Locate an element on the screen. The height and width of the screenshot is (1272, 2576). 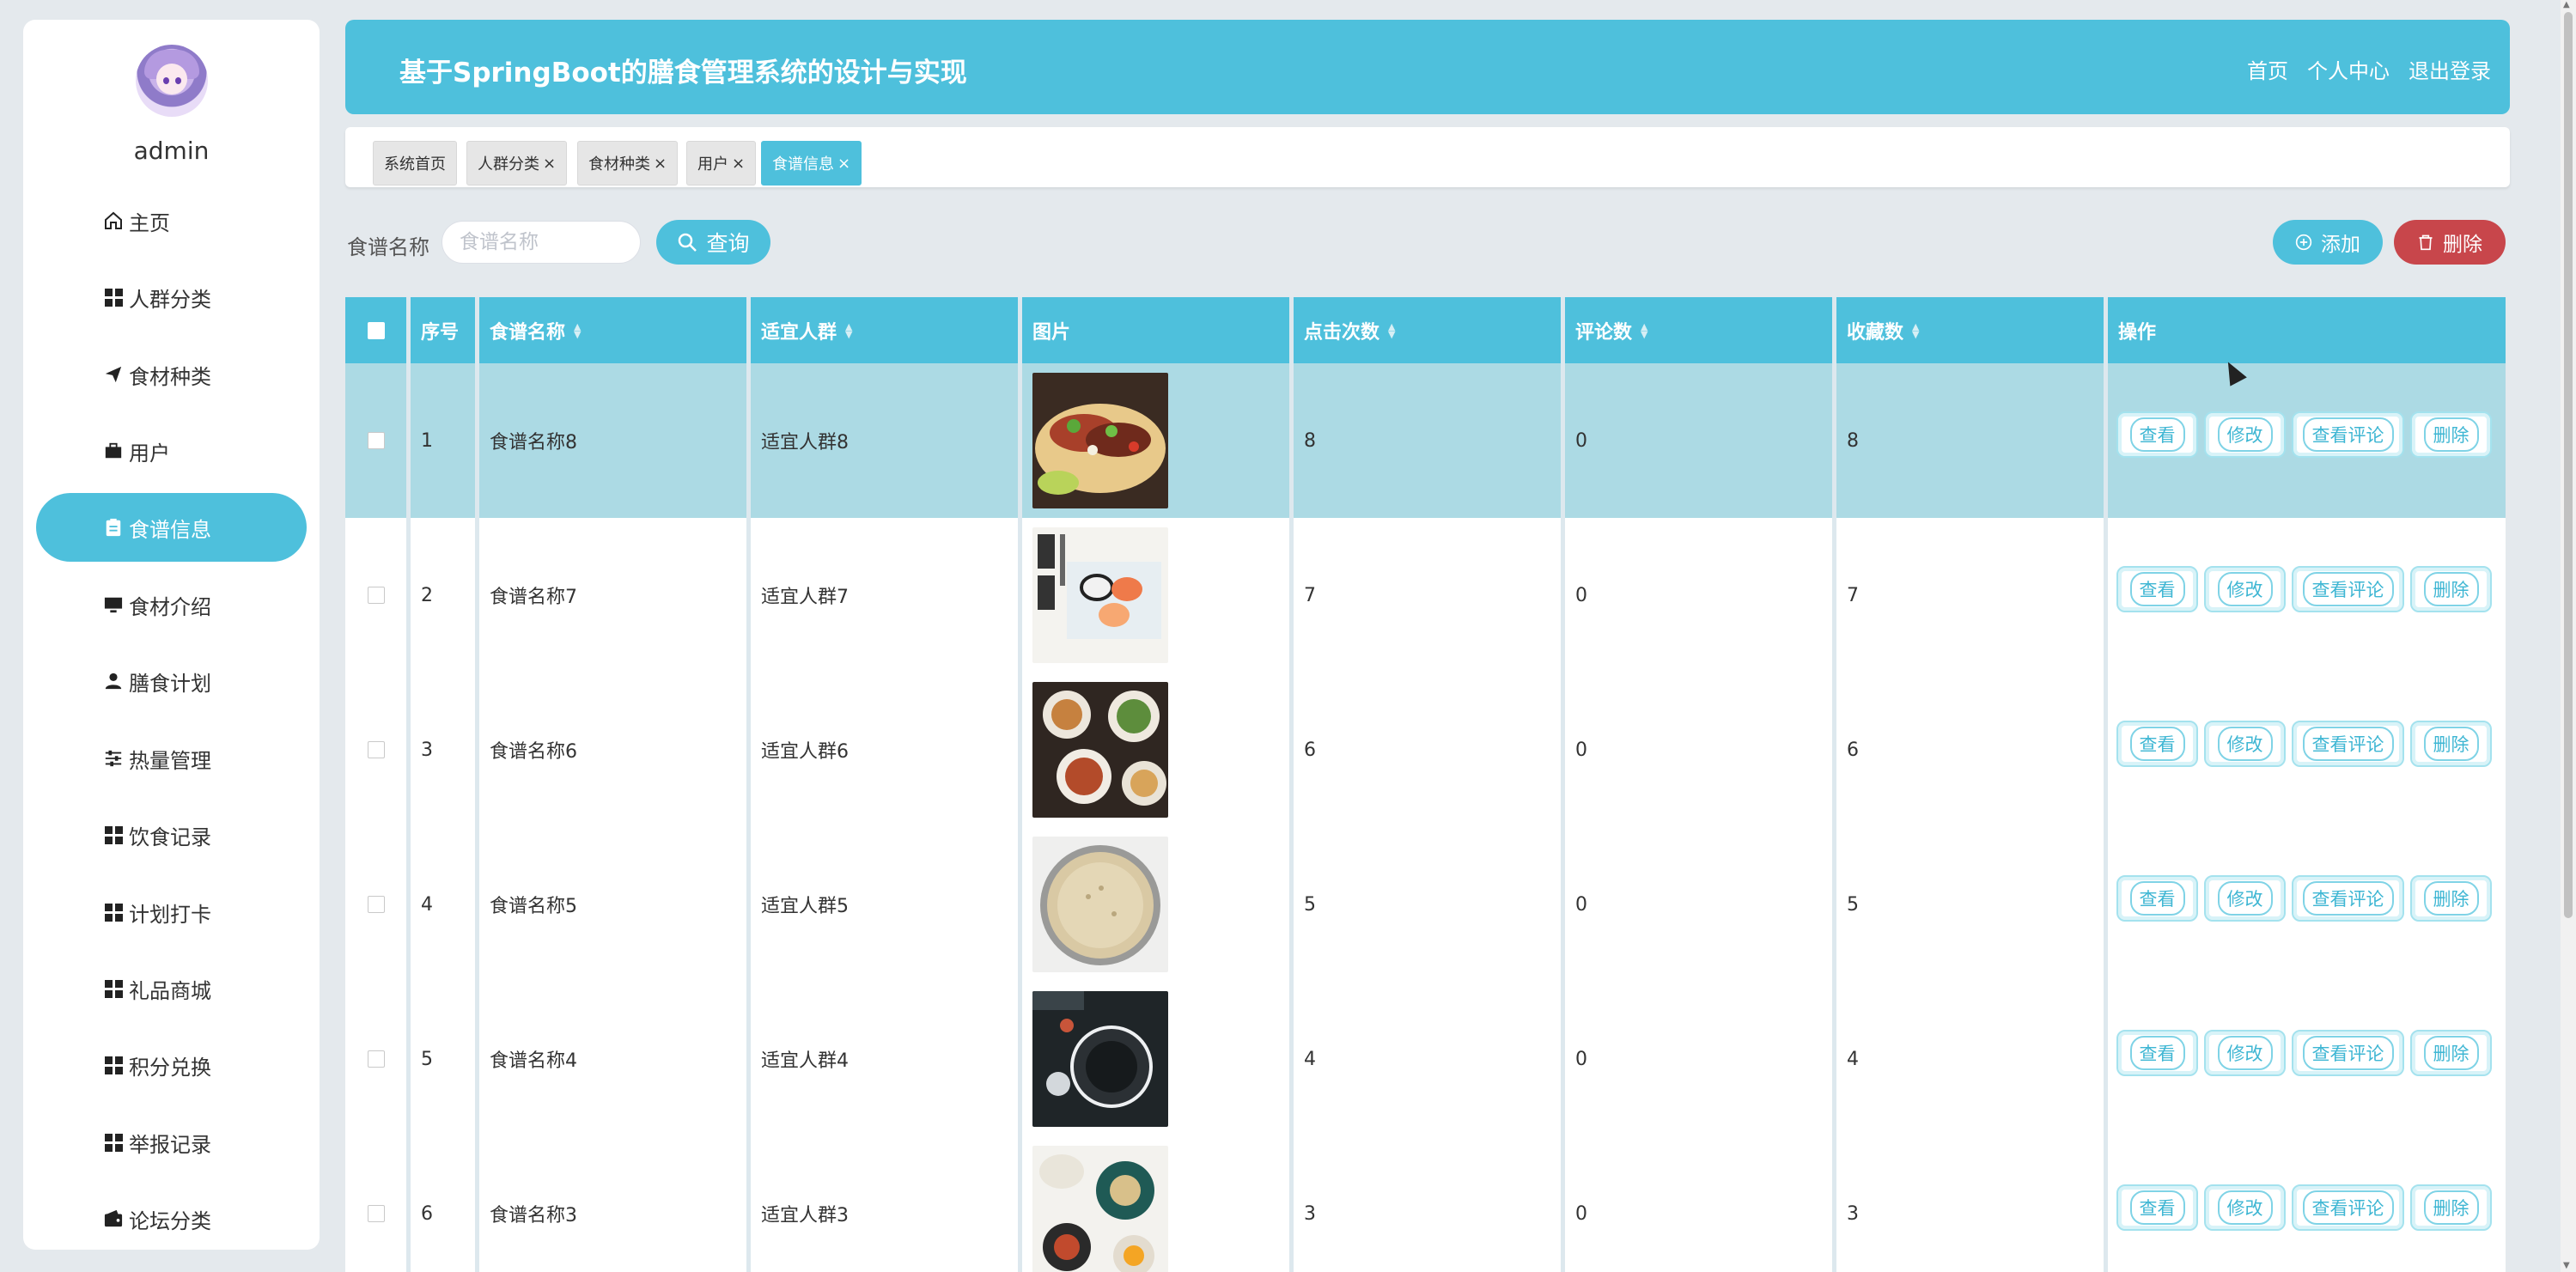
scrollbar: ▲ ▼ is located at coordinates (2568, 636).